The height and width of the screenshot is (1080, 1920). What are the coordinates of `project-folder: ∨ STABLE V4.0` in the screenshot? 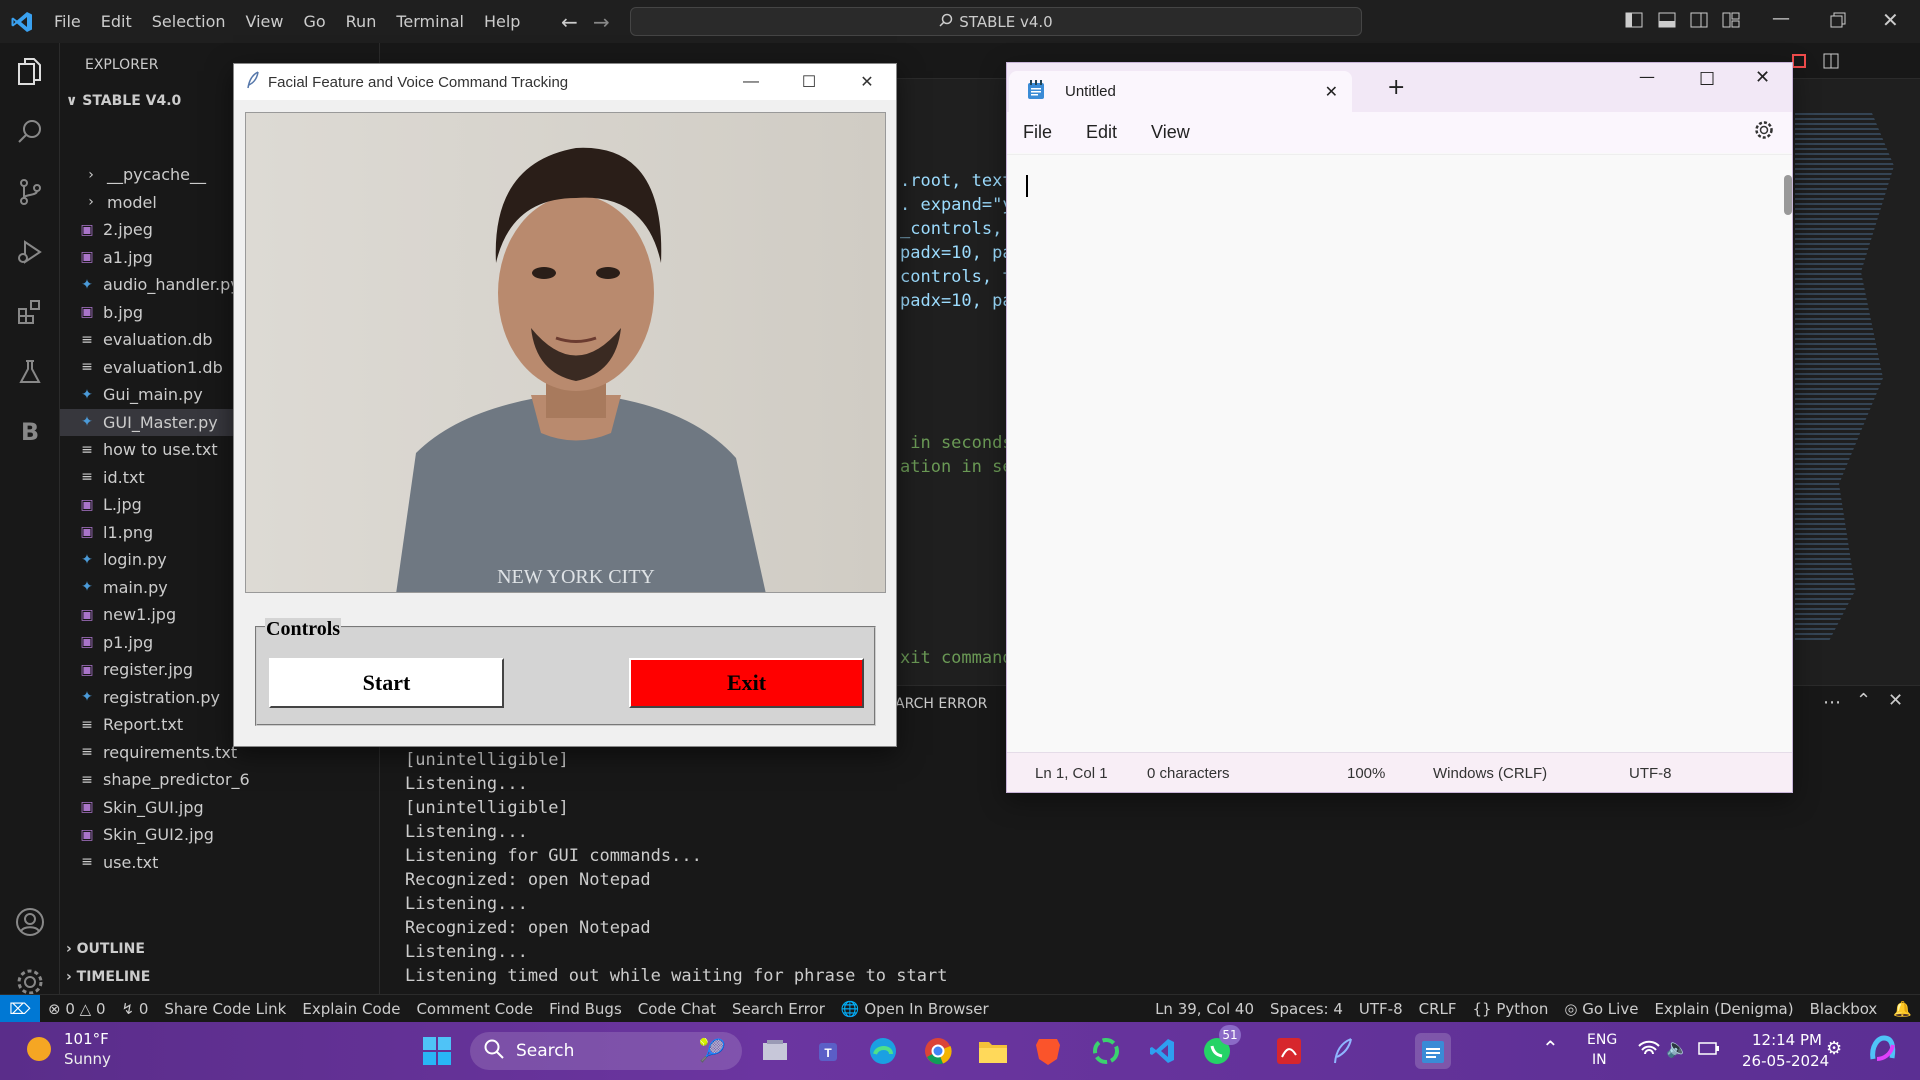 It's located at (123, 101).